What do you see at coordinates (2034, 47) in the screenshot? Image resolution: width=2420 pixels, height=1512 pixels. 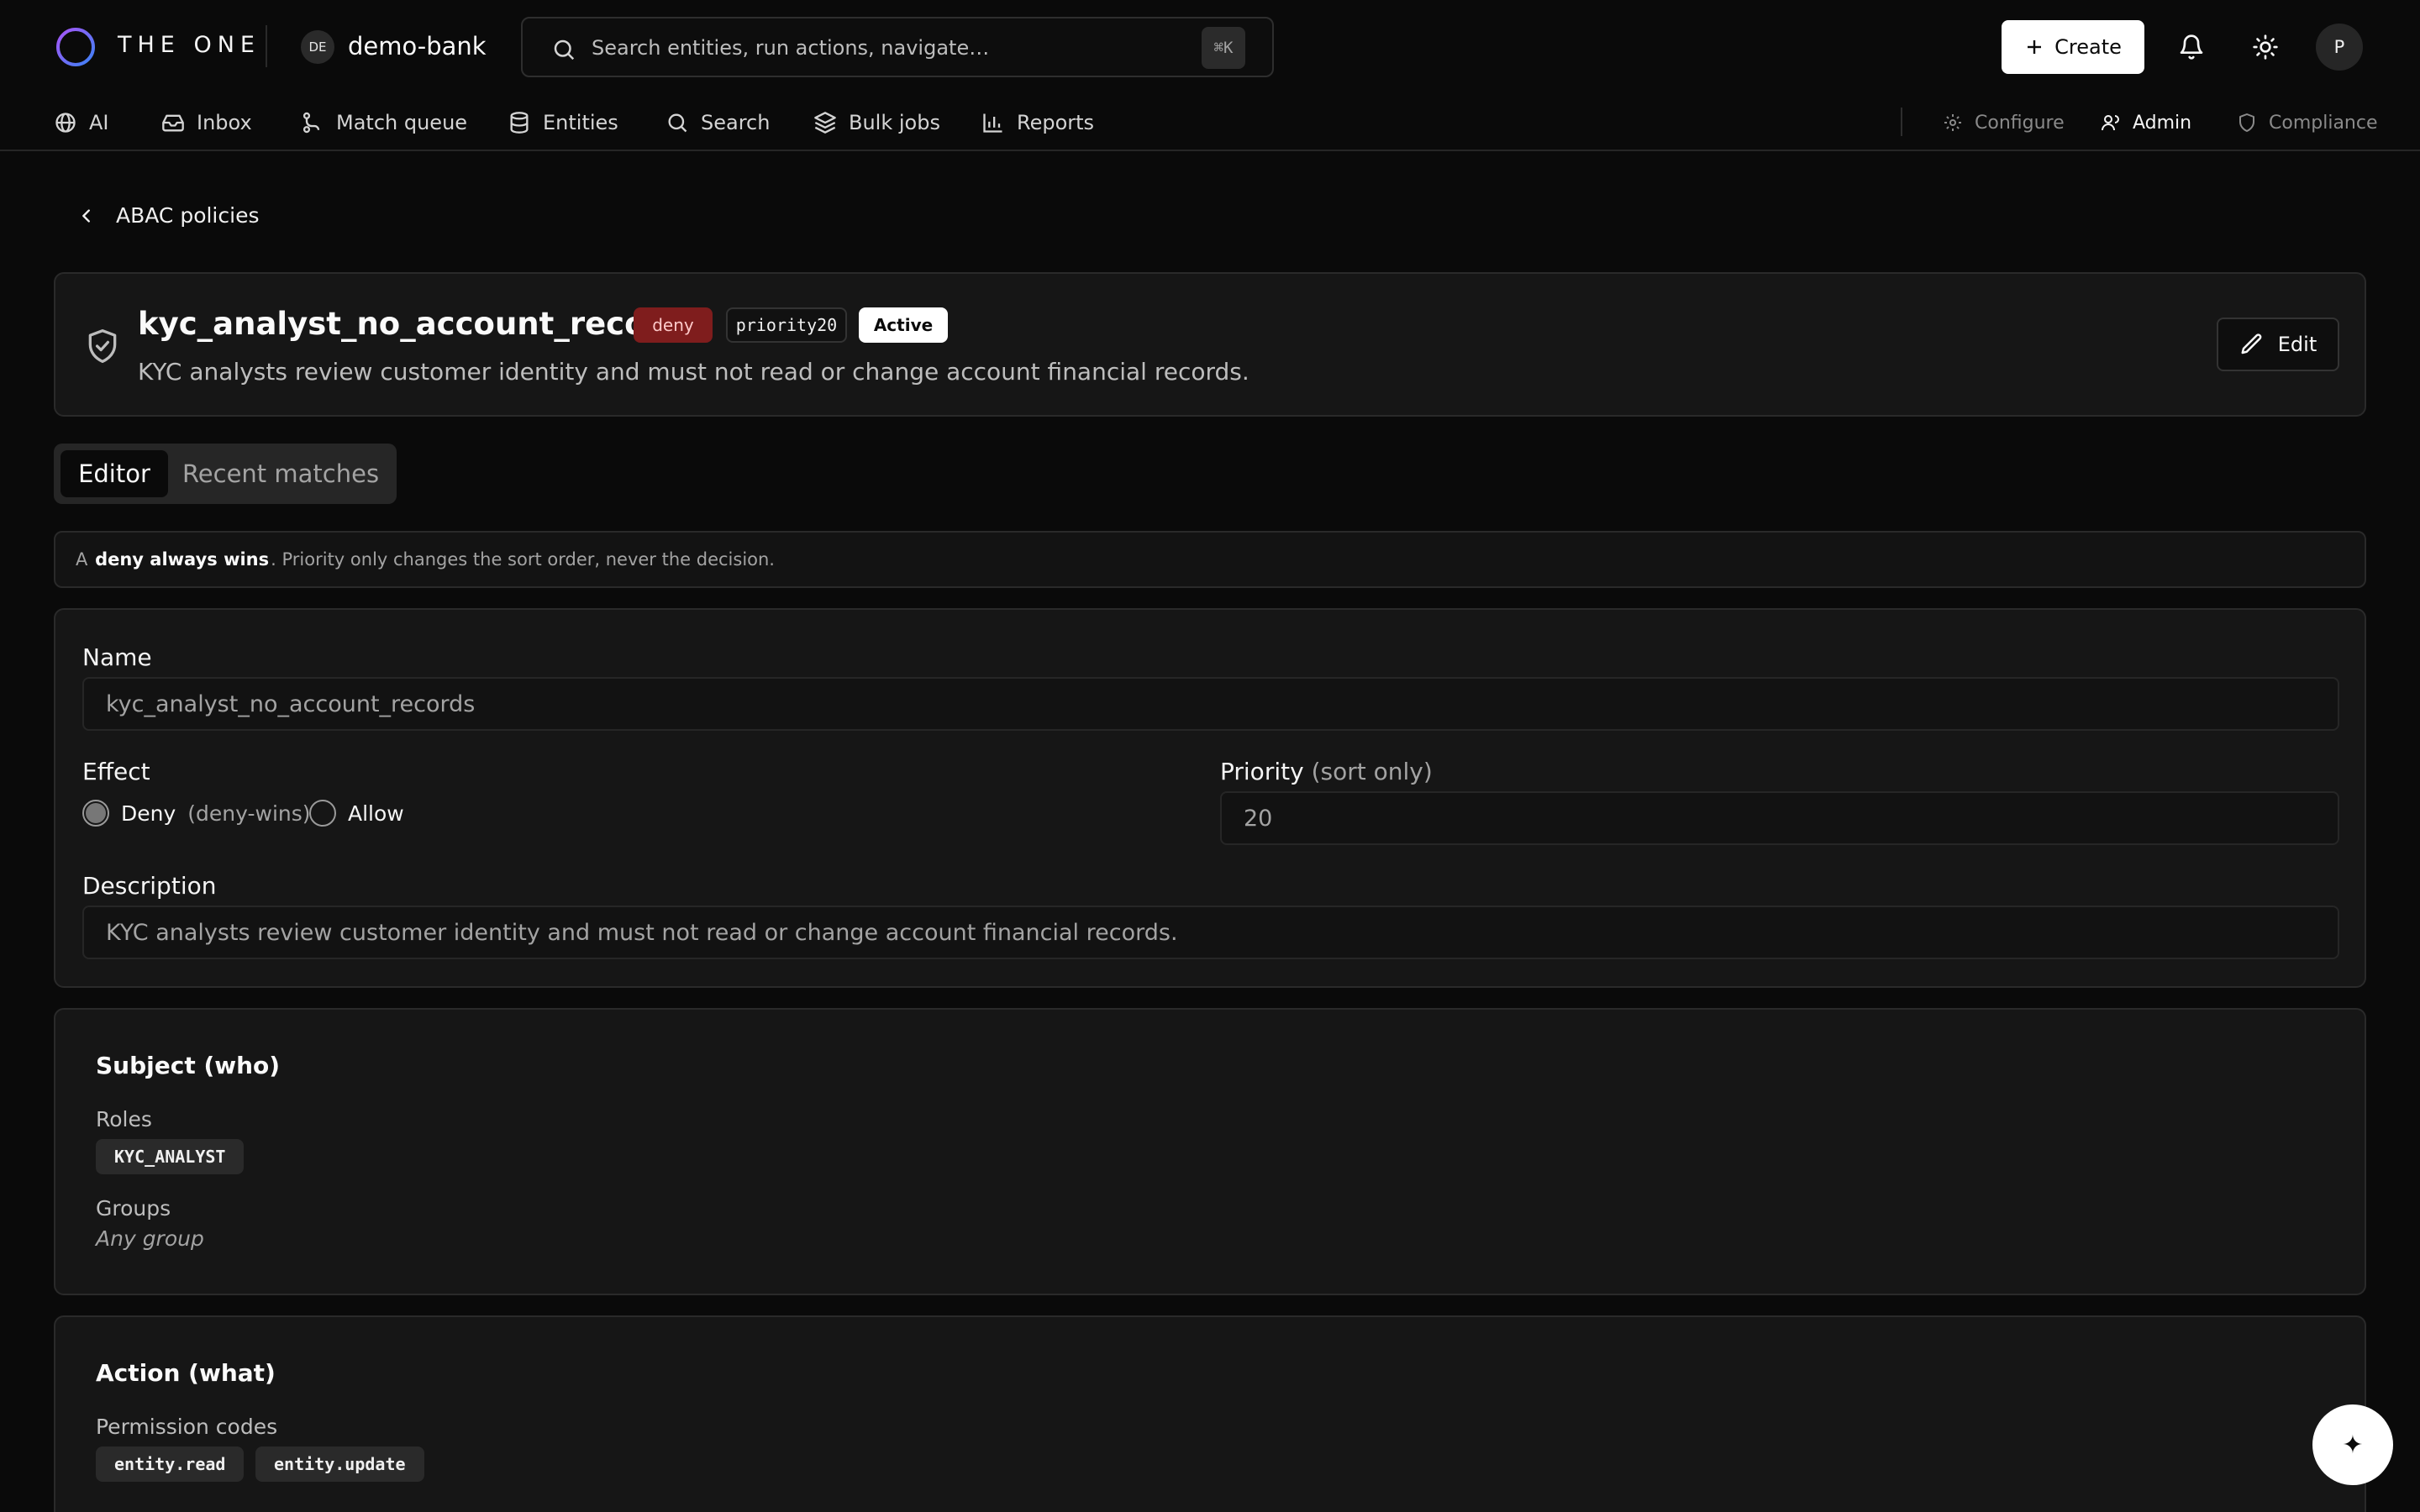 I see `plus-icon` at bounding box center [2034, 47].